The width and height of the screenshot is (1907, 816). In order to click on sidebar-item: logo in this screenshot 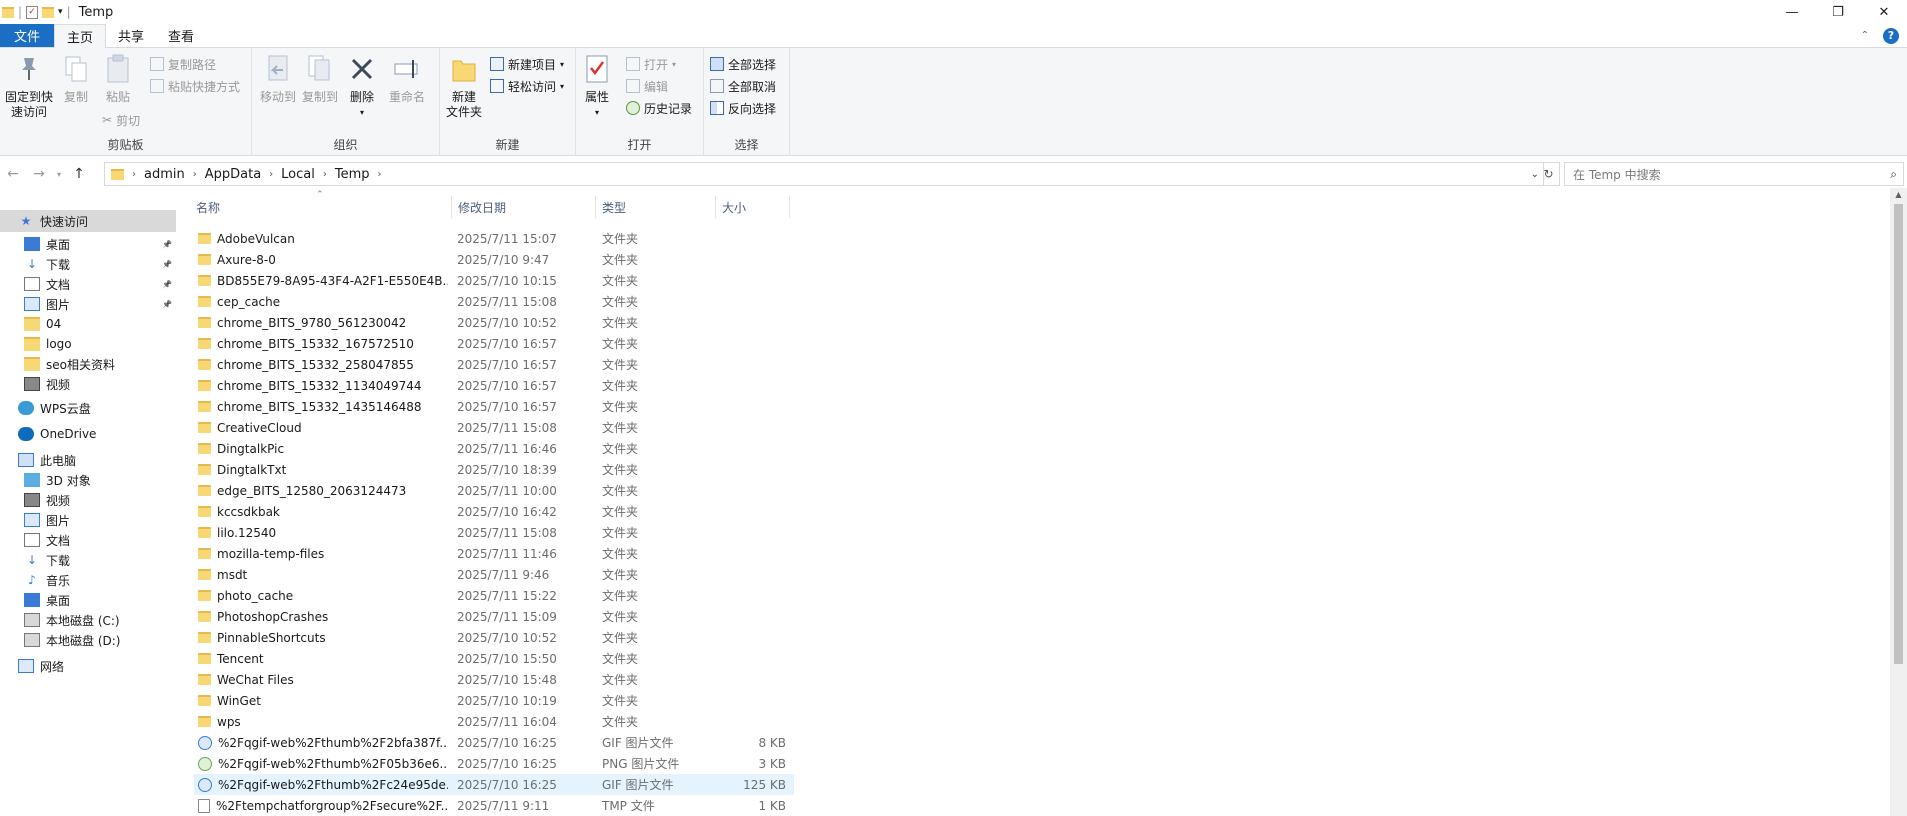, I will do `click(88, 344)`.